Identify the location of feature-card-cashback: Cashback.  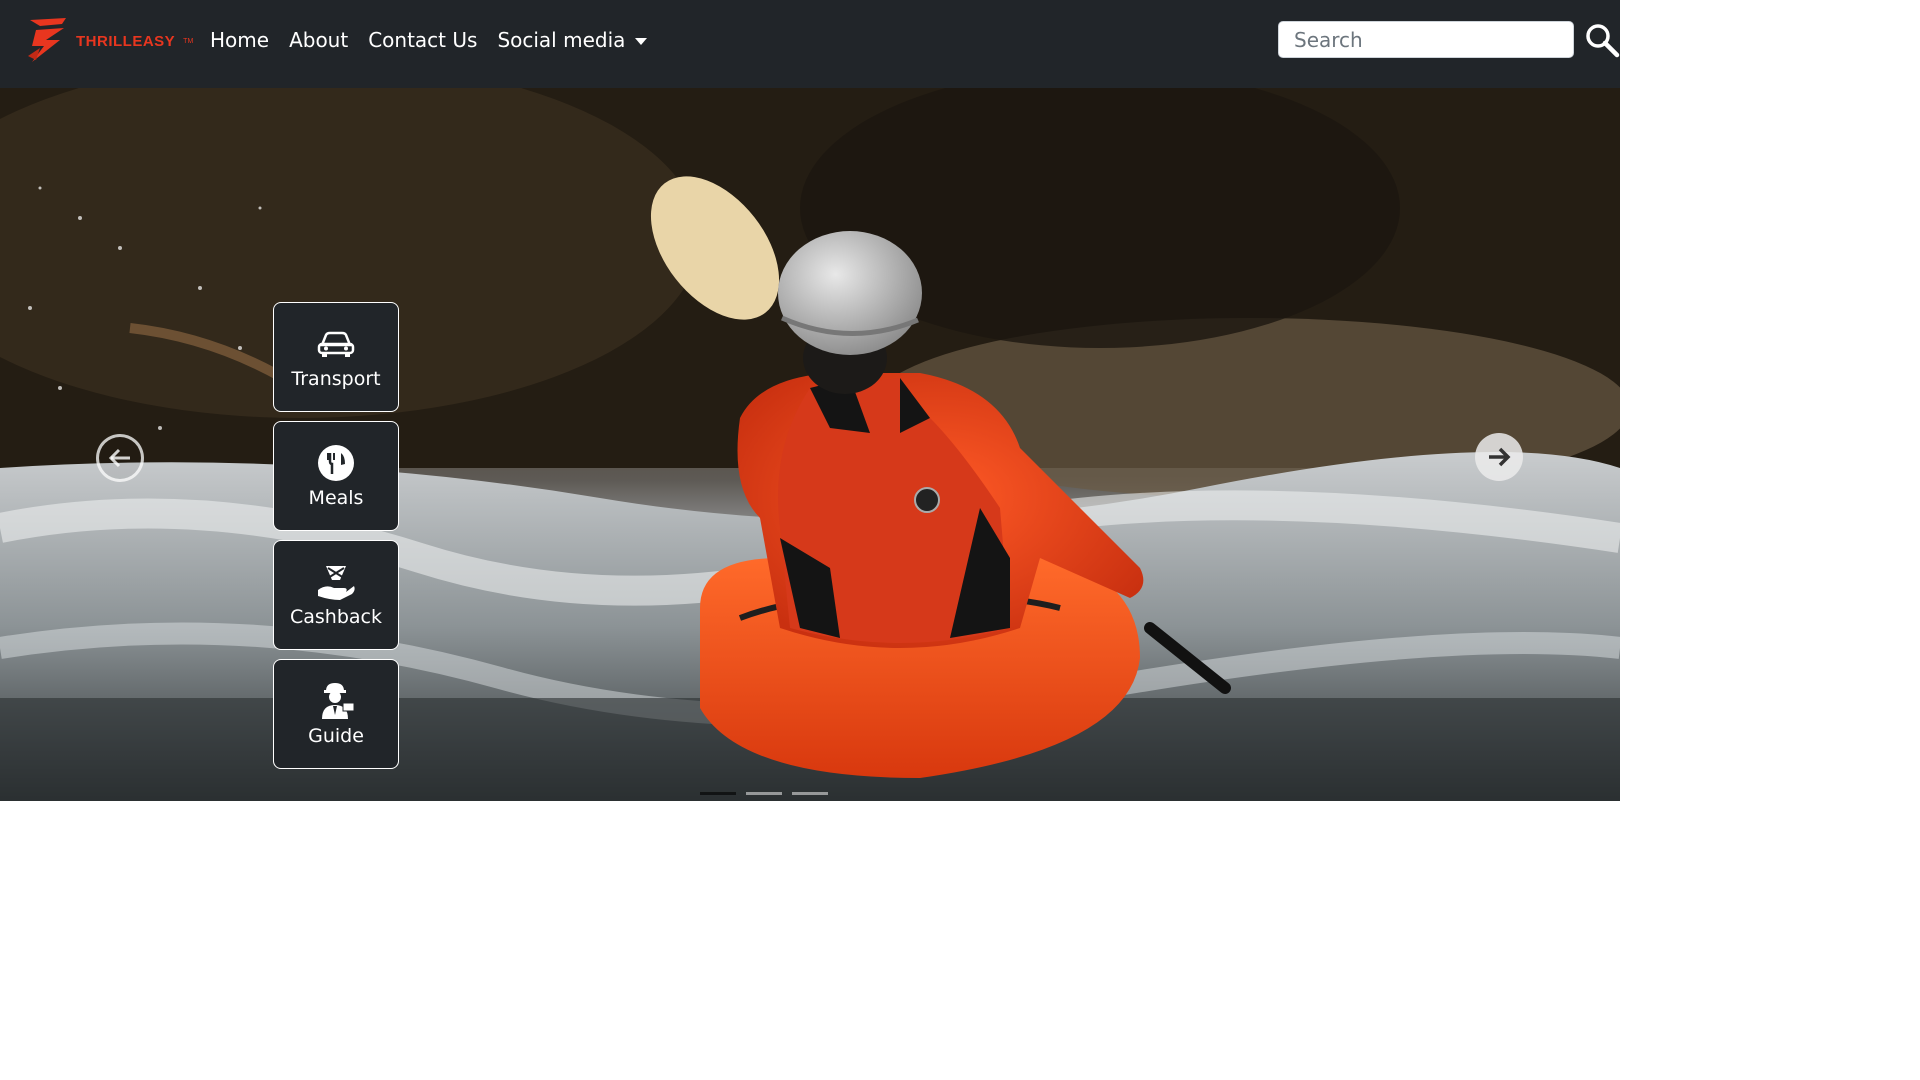
(336, 595).